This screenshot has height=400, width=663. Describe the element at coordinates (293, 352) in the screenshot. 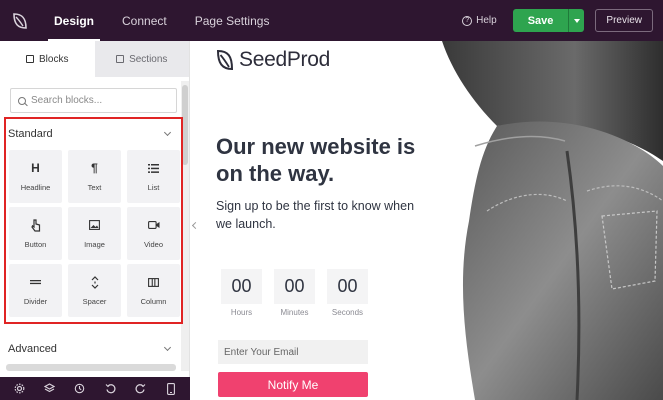

I see `email-input: Enter Your Email` at that location.